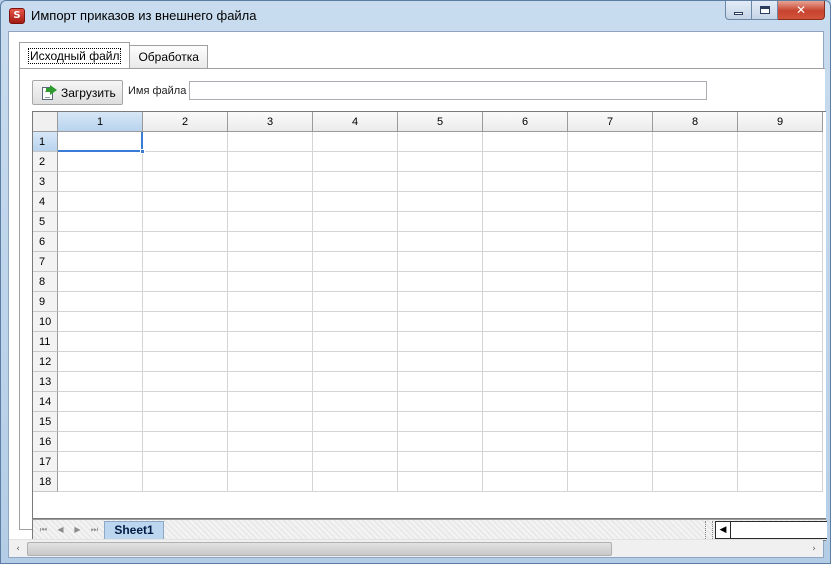 This screenshot has width=831, height=564. What do you see at coordinates (45, 482) in the screenshot?
I see `row-header: 18` at bounding box center [45, 482].